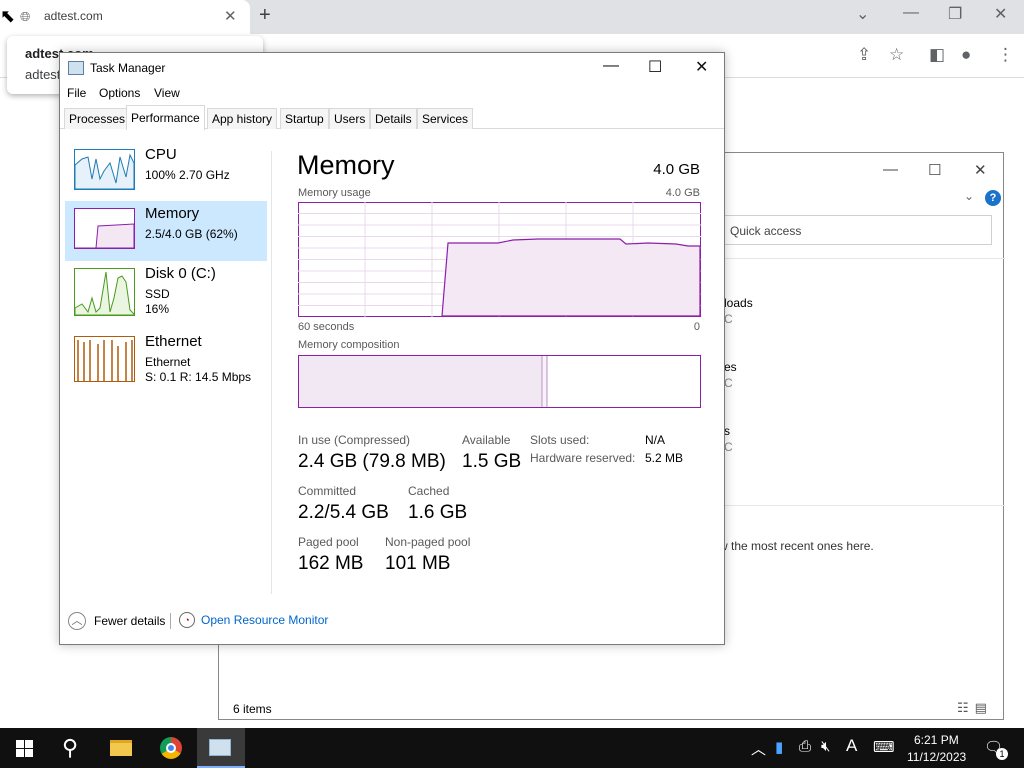 The width and height of the screenshot is (1024, 768). What do you see at coordinates (165, 117) in the screenshot?
I see `tab-performance: Performance` at bounding box center [165, 117].